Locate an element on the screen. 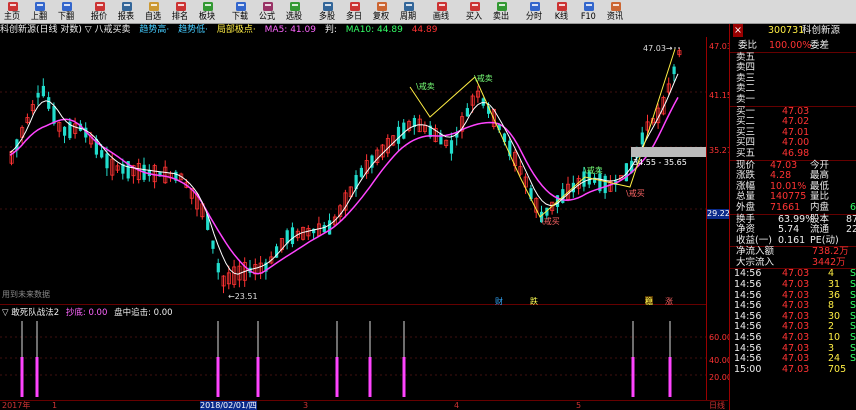 This screenshot has height=410, width=856. toolbar-button-sell: 卖出 is located at coordinates (501, 12).